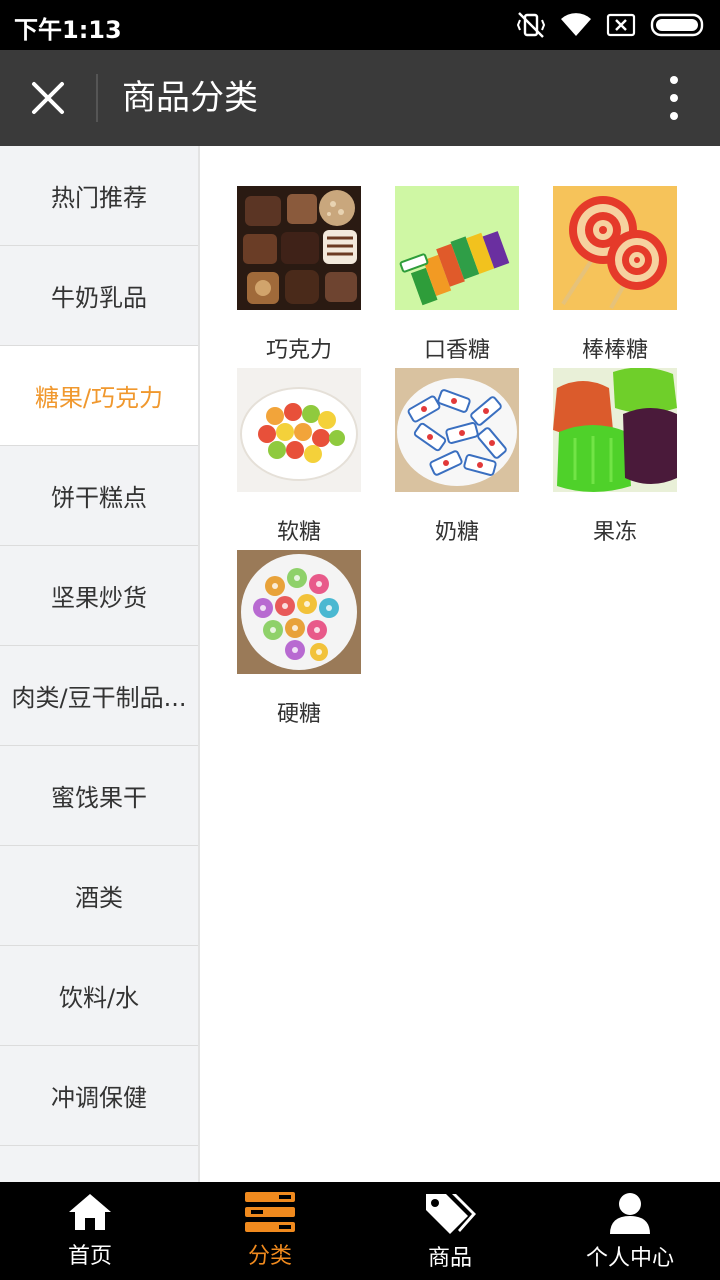  I want to click on sidebar-item-dried-fruit: 蜜饯果干, so click(99, 796).